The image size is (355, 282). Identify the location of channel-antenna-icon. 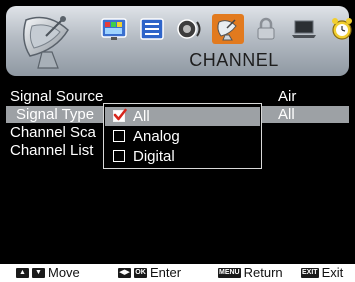
(228, 29).